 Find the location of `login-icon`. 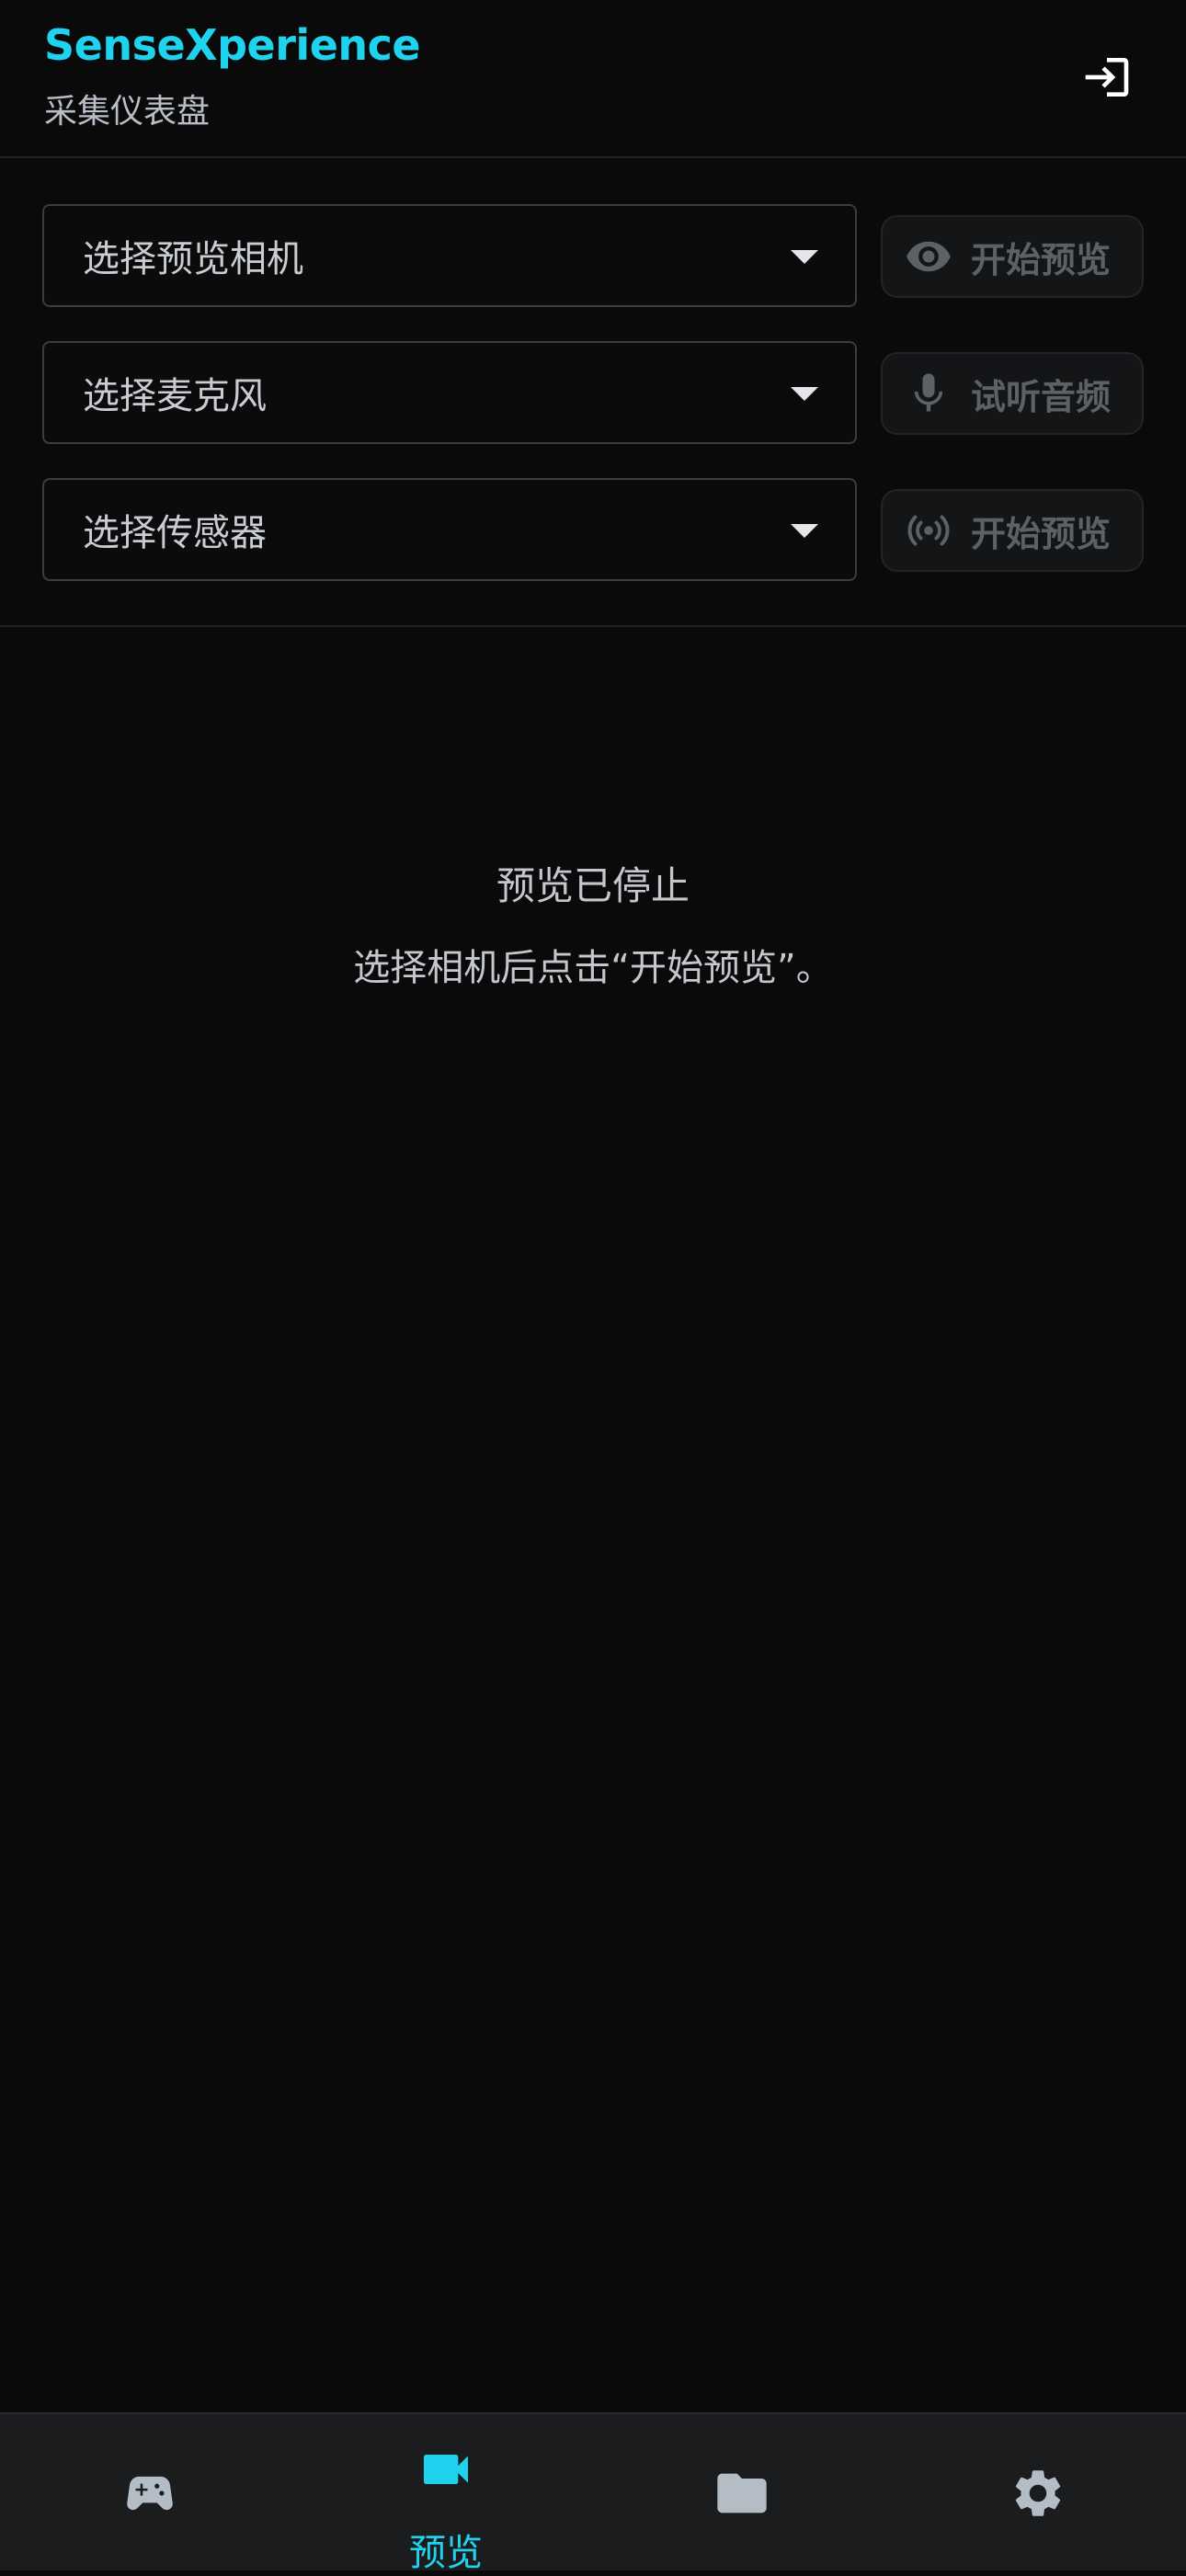

login-icon is located at coordinates (1107, 77).